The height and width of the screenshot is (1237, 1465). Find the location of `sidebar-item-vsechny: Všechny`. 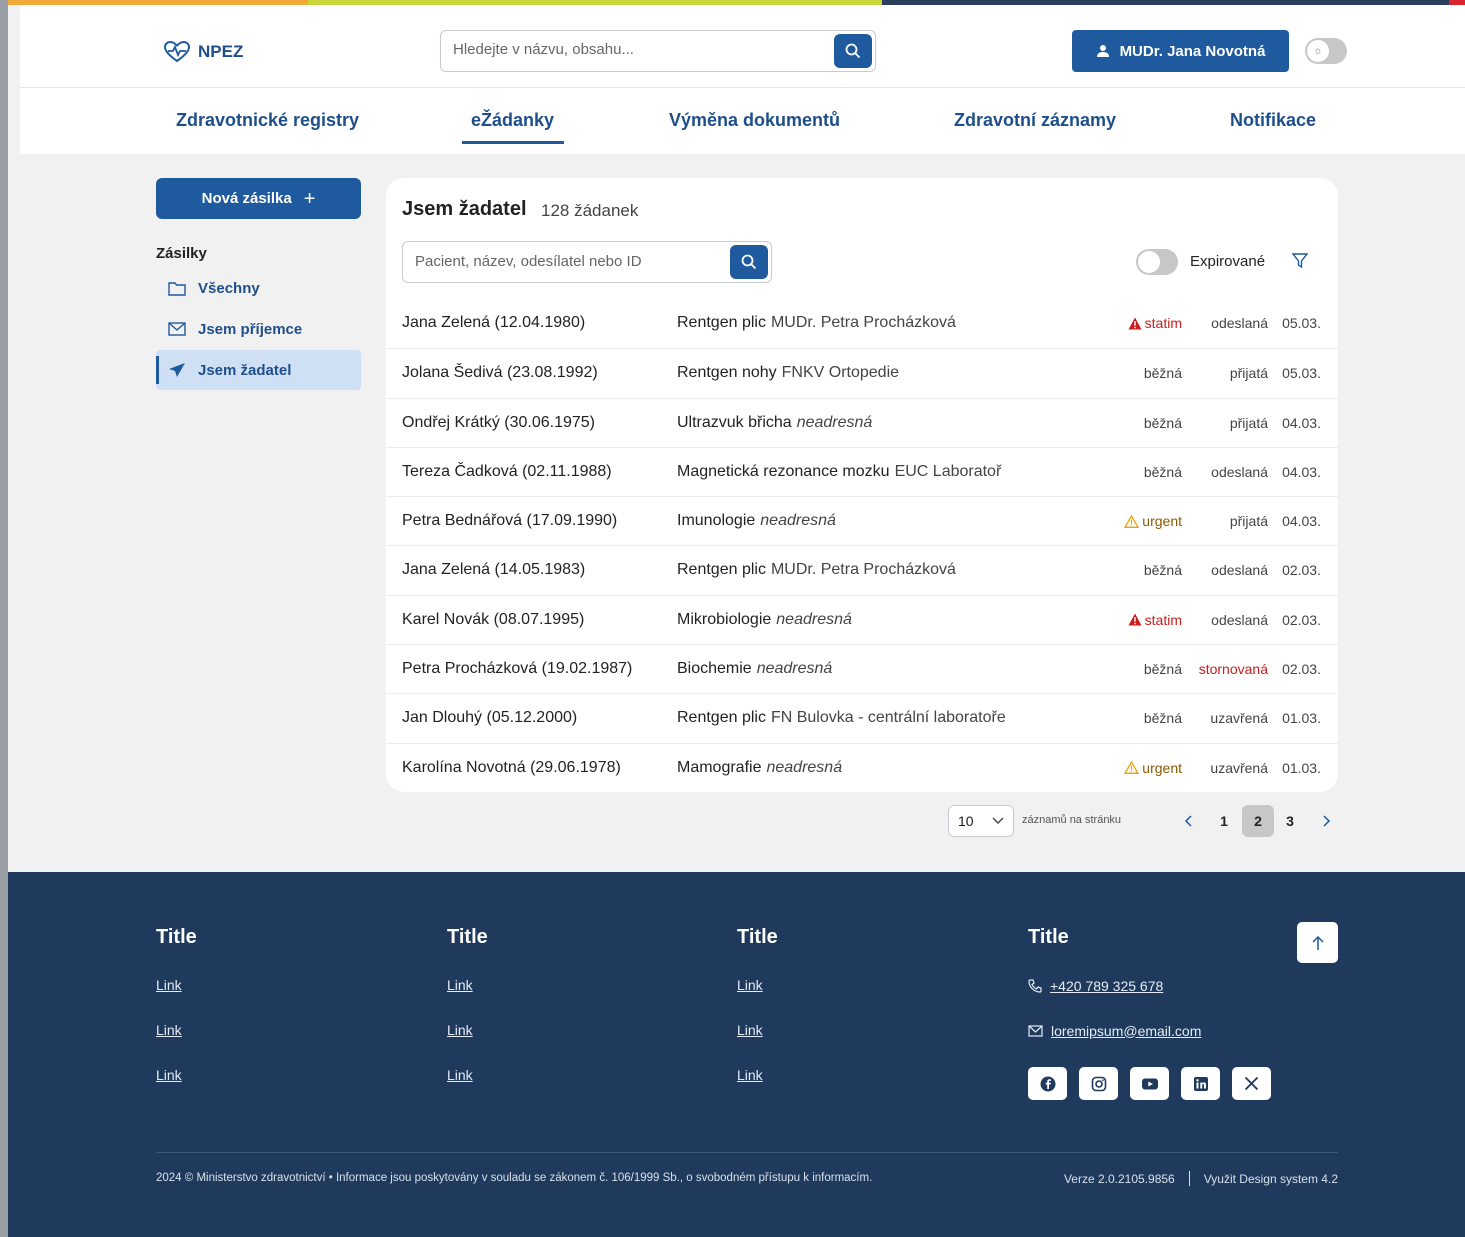

sidebar-item-vsechny: Všechny is located at coordinates (258, 288).